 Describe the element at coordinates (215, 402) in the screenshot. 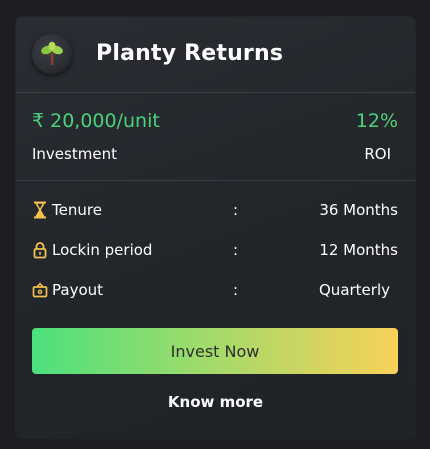

I see `know-more-link: Know more` at that location.